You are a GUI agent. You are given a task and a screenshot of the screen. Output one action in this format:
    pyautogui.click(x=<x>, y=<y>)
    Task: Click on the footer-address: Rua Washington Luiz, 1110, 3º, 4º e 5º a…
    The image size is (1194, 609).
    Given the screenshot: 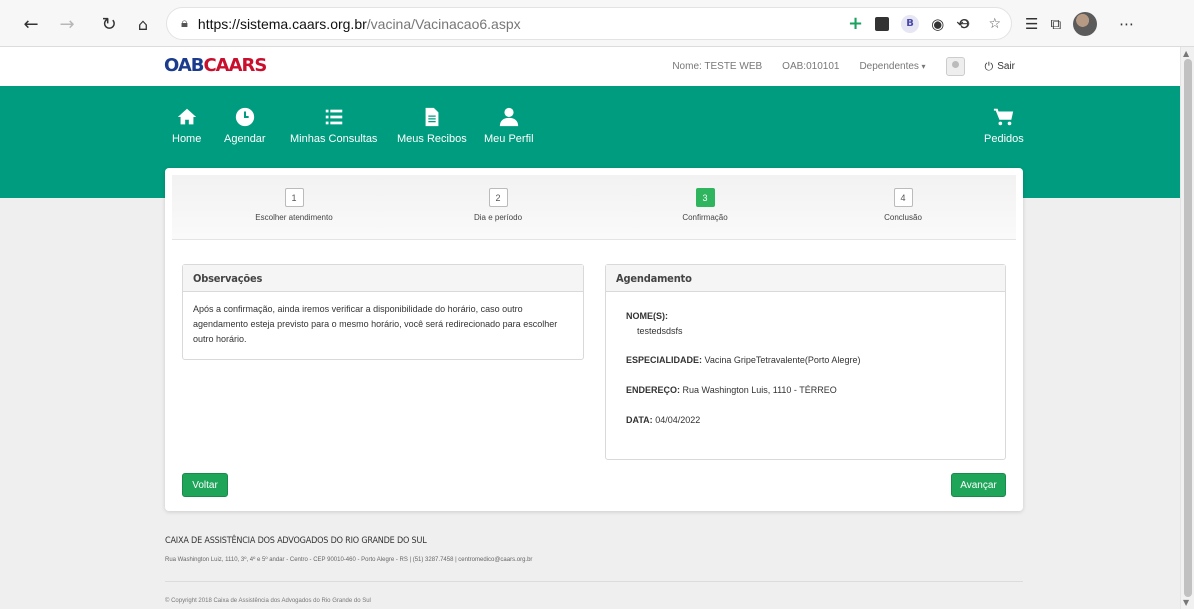 What is the action you would take?
    pyautogui.click(x=349, y=560)
    